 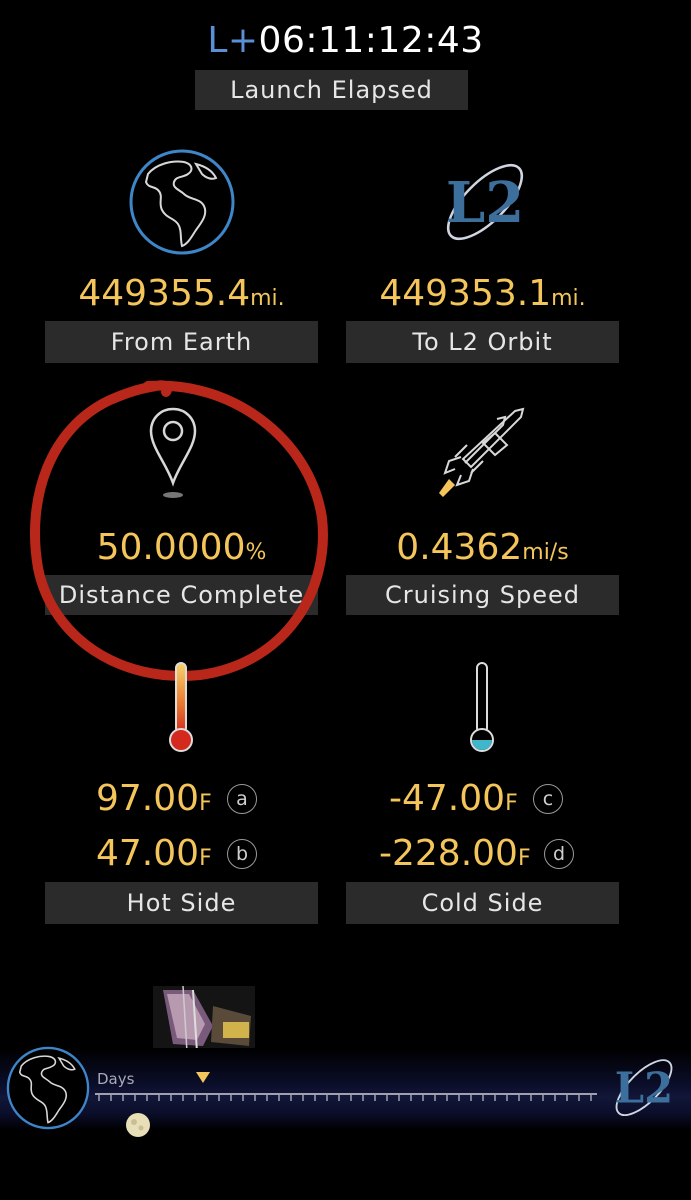 I want to click on cold-thermometer-icon, so click(x=482, y=707).